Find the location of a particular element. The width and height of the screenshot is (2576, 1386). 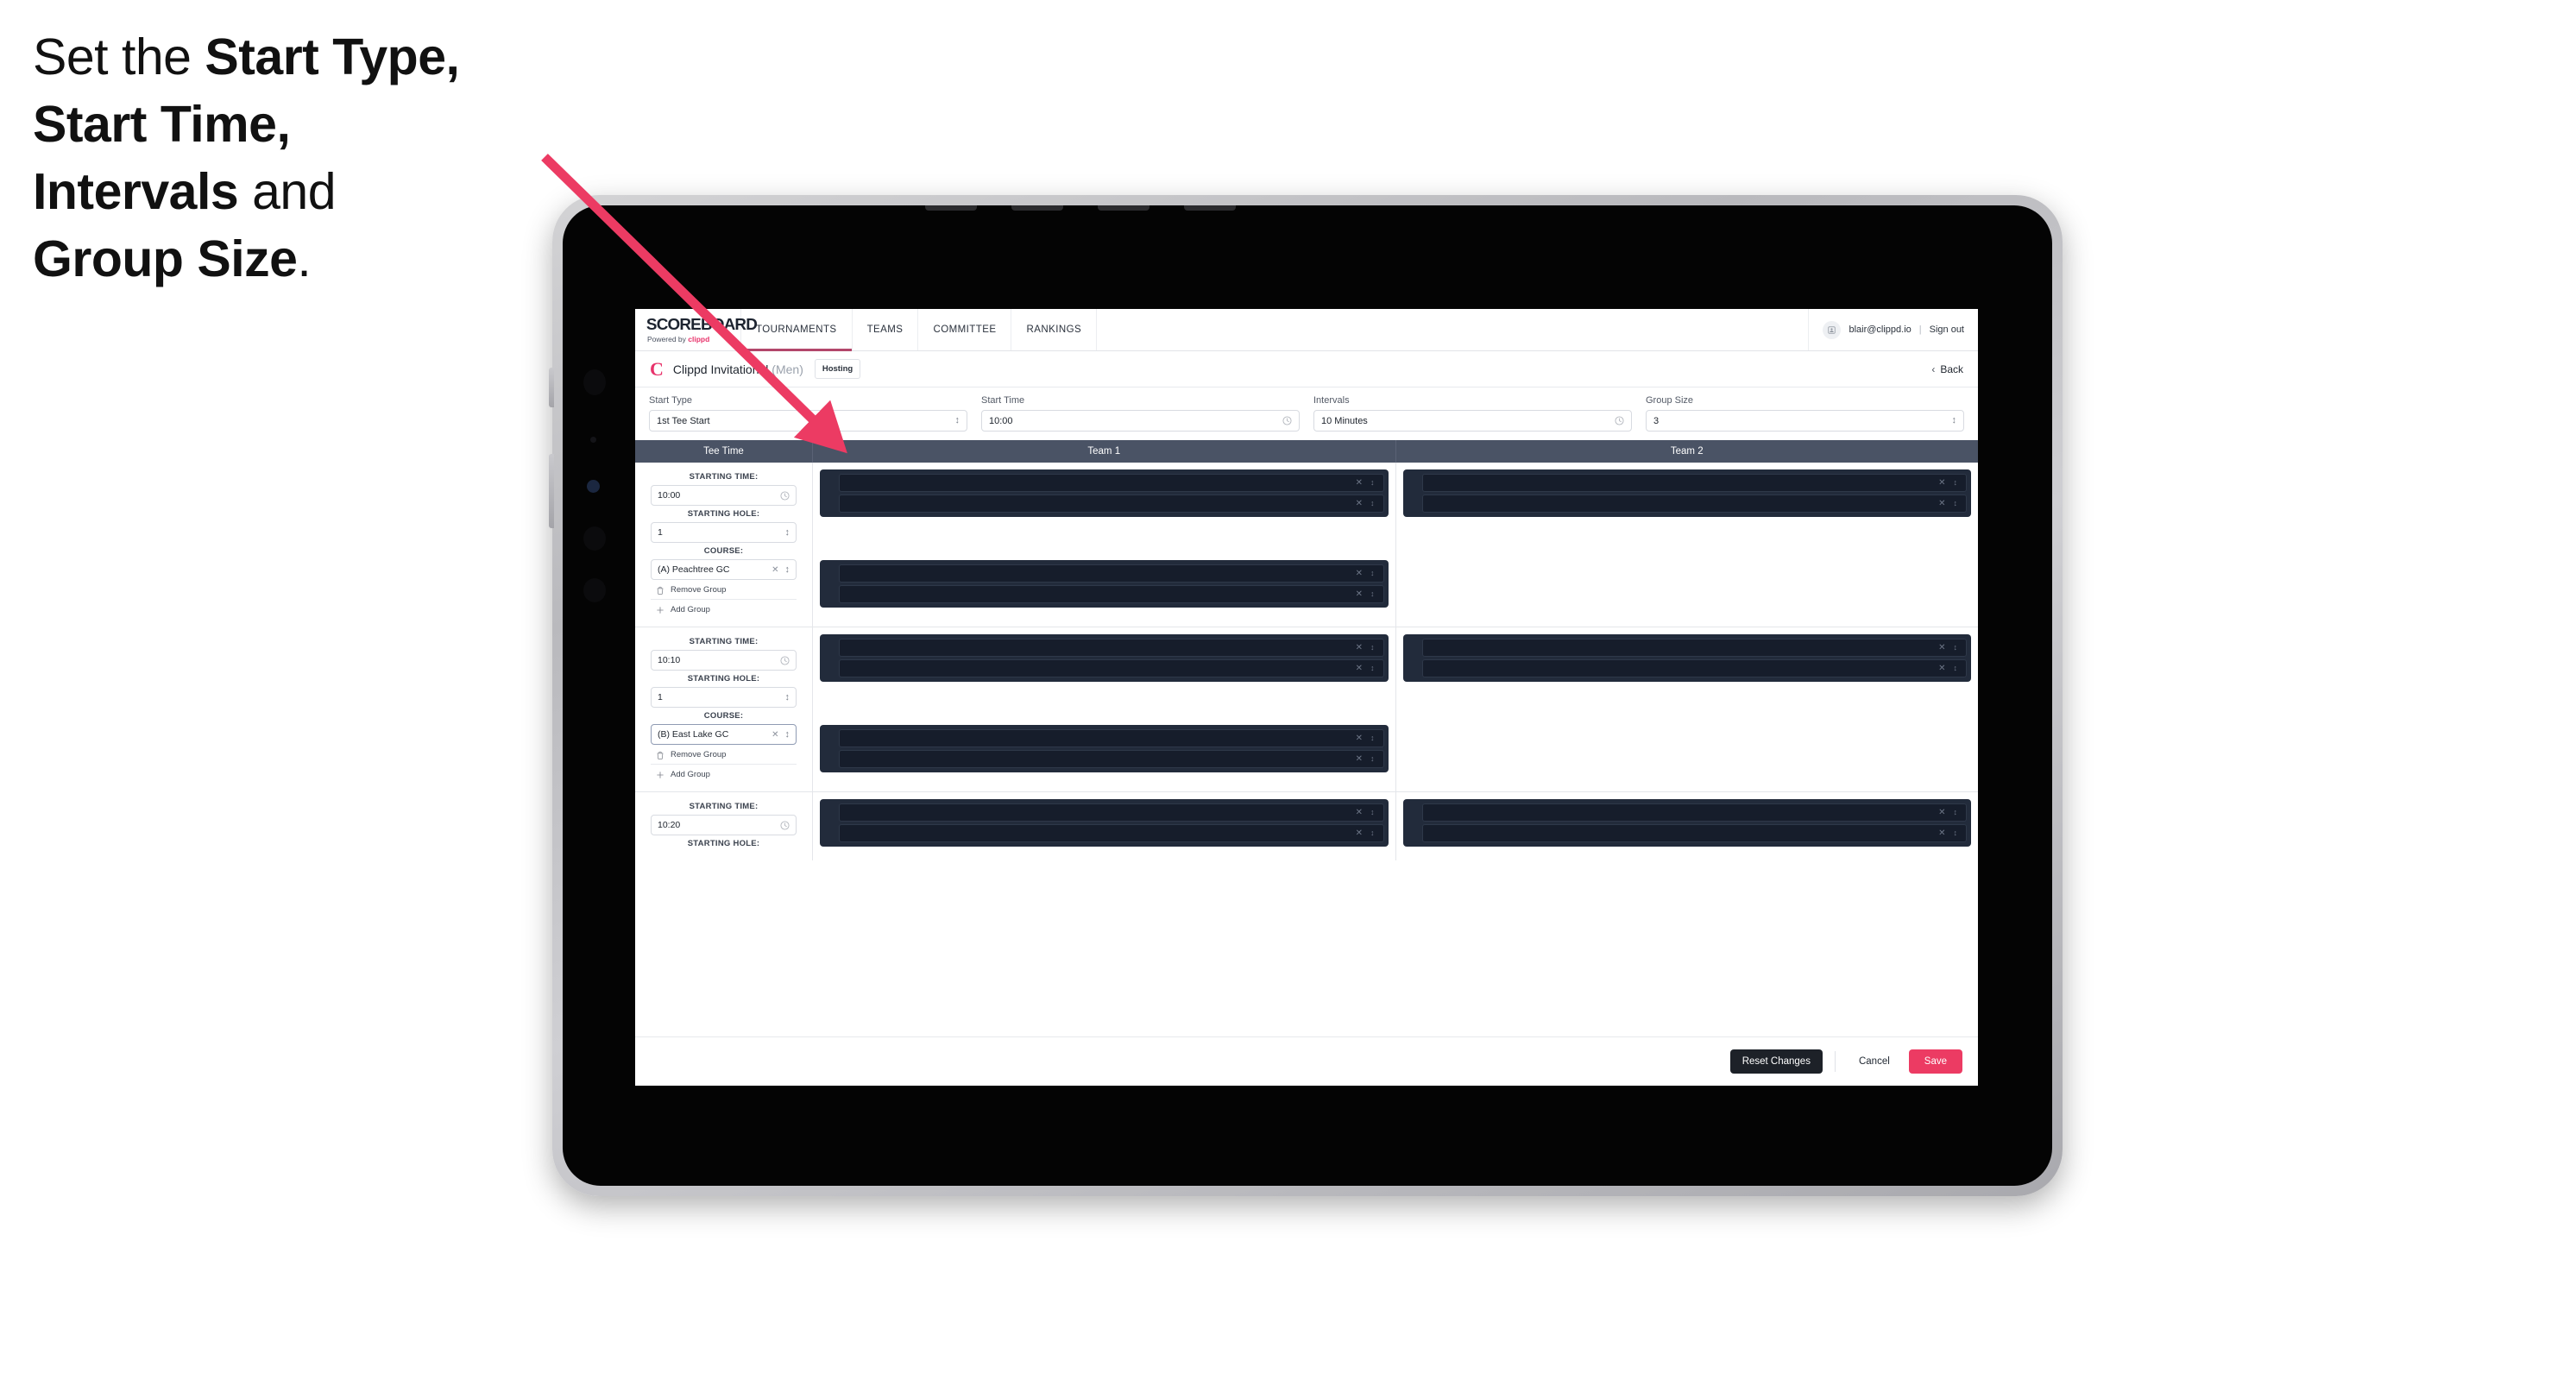

sign-out-link: Sign out is located at coordinates (1947, 330).